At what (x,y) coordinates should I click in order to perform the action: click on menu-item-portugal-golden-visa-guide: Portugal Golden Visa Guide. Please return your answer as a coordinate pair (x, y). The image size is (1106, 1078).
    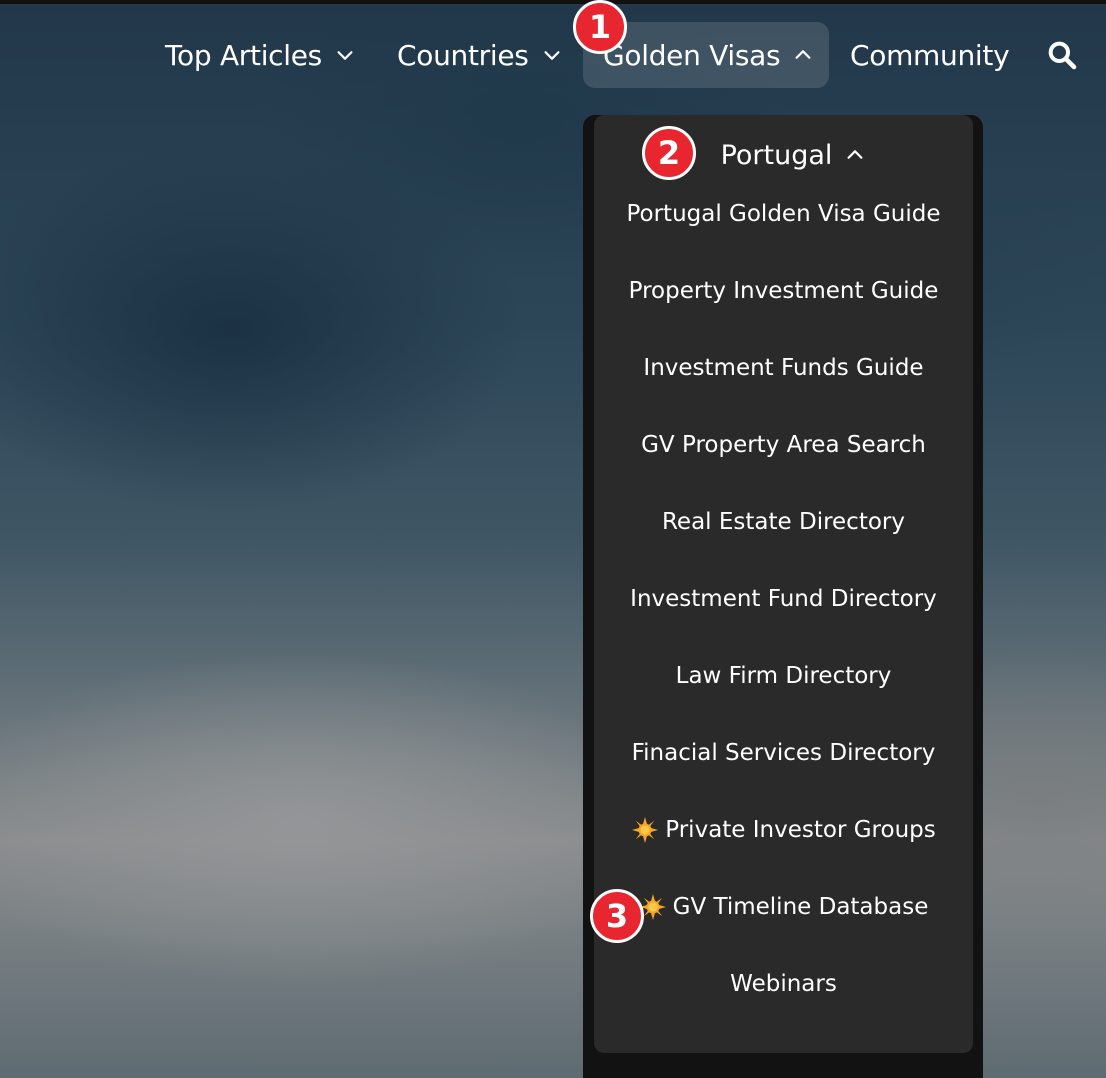
    Looking at the image, I should click on (783, 231).